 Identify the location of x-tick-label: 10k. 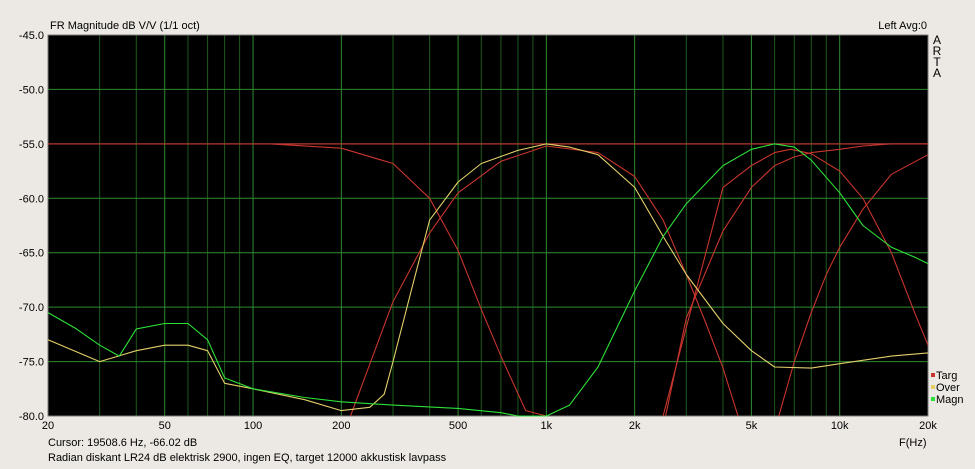
(840, 426).